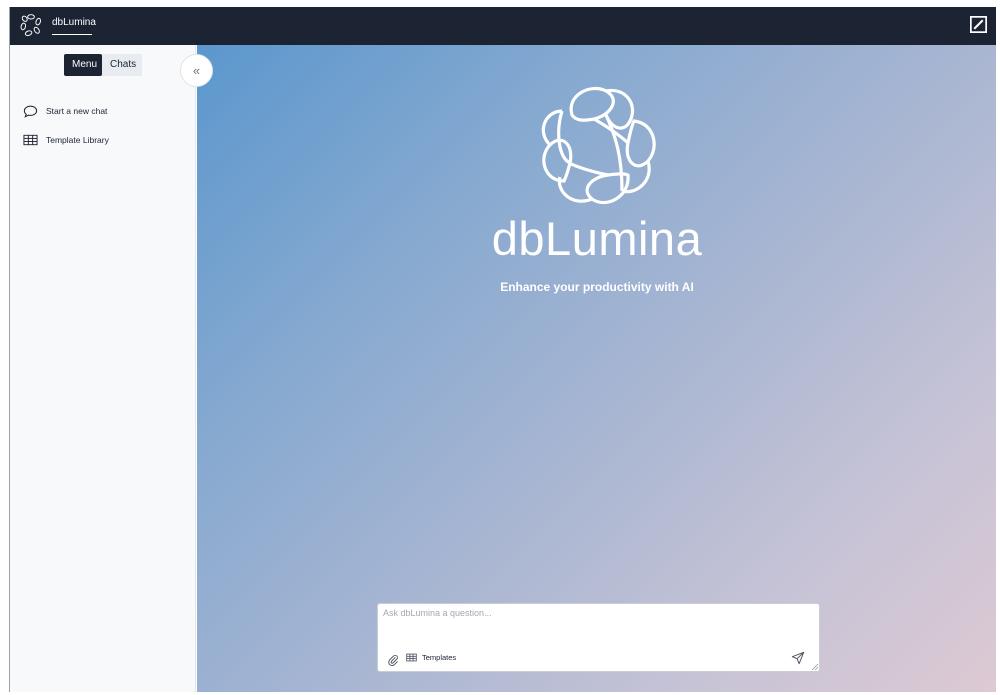  What do you see at coordinates (393, 660) in the screenshot?
I see `paperclip-icon` at bounding box center [393, 660].